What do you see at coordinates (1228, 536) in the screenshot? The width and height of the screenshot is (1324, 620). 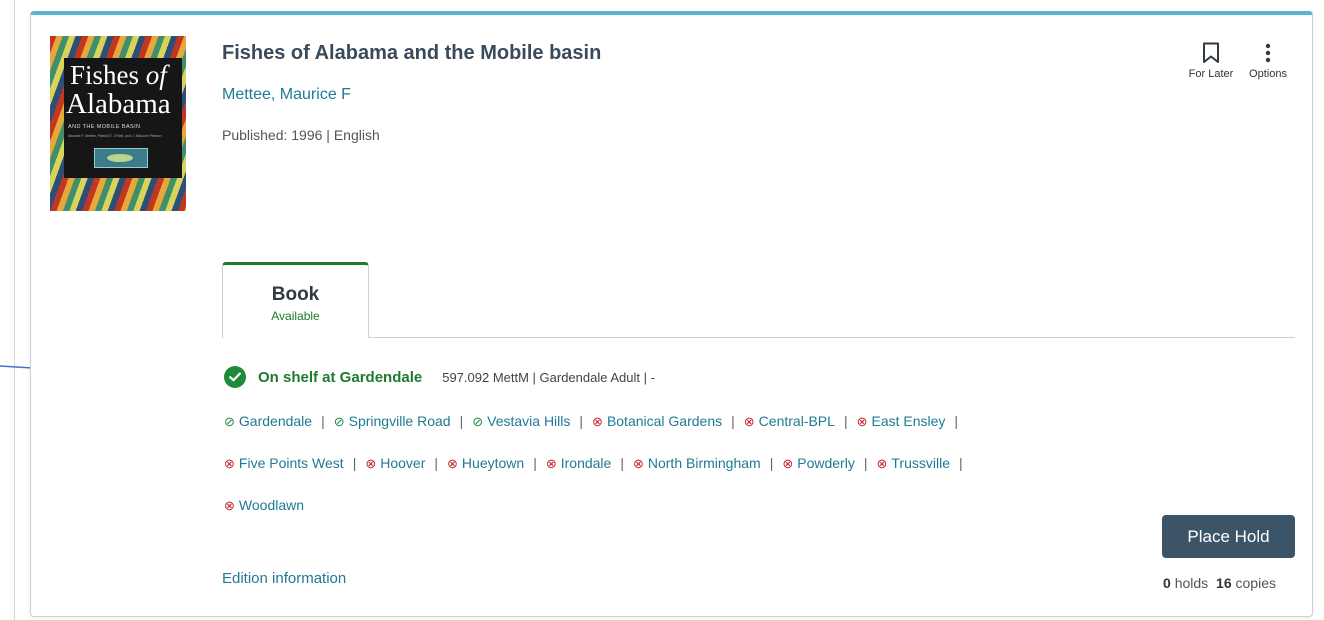 I see `place-hold-button: Place Hold` at bounding box center [1228, 536].